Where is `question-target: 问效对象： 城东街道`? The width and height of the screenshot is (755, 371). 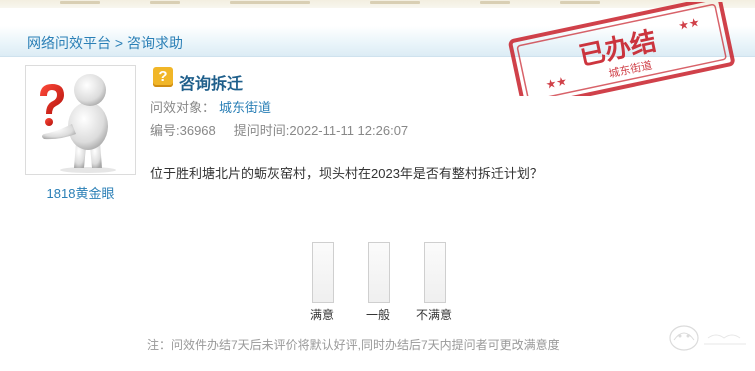 question-target: 问效对象： 城东街道 is located at coordinates (210, 106).